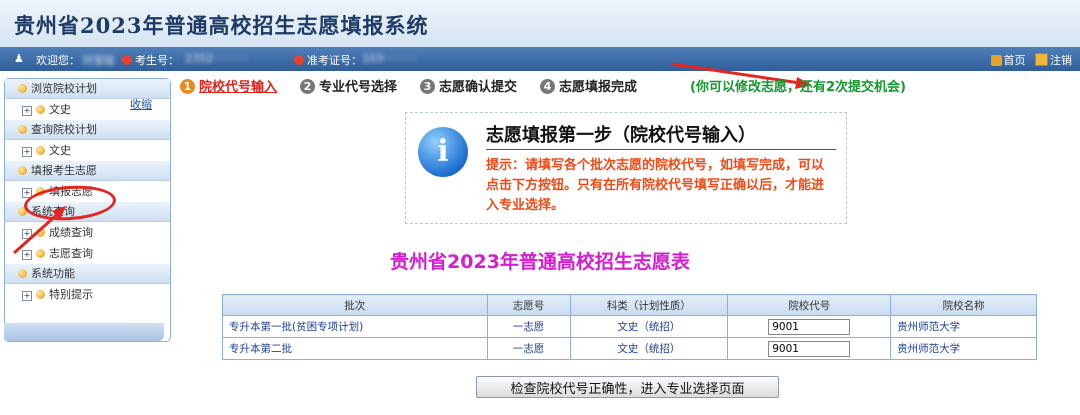 The width and height of the screenshot is (1080, 415). What do you see at coordinates (798, 87) in the screenshot?
I see `remaining-submissions-hint: (你可以修改志愿，还有2次提交机会)` at bounding box center [798, 87].